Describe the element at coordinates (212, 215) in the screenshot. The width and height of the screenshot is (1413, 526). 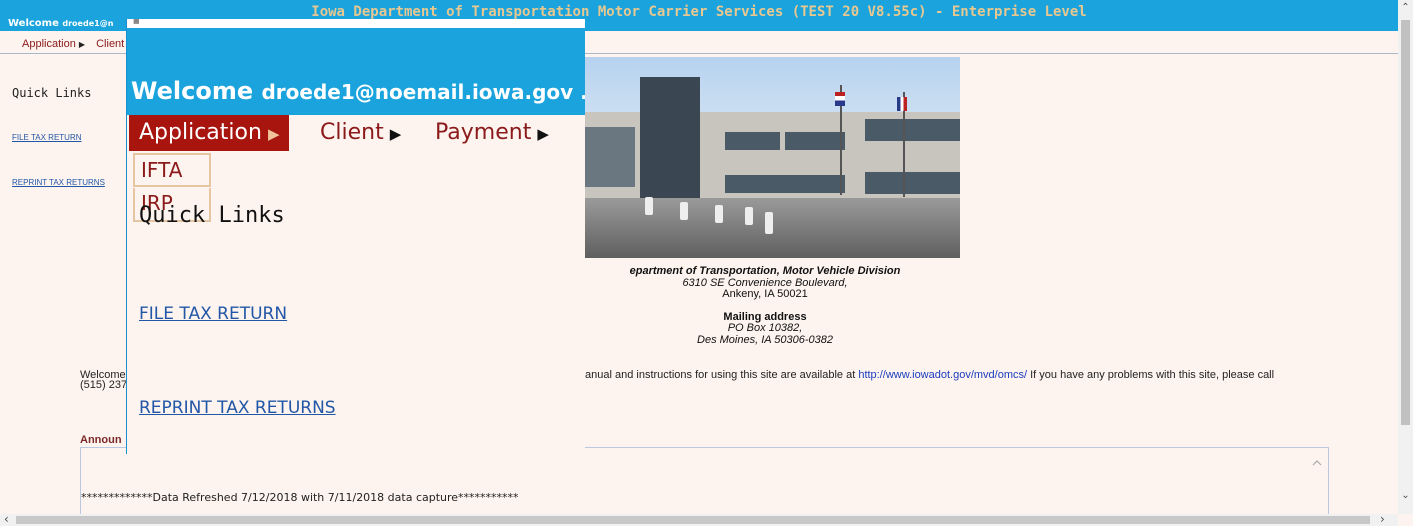
I see `zoom-quick-links-title: Quick Links` at that location.